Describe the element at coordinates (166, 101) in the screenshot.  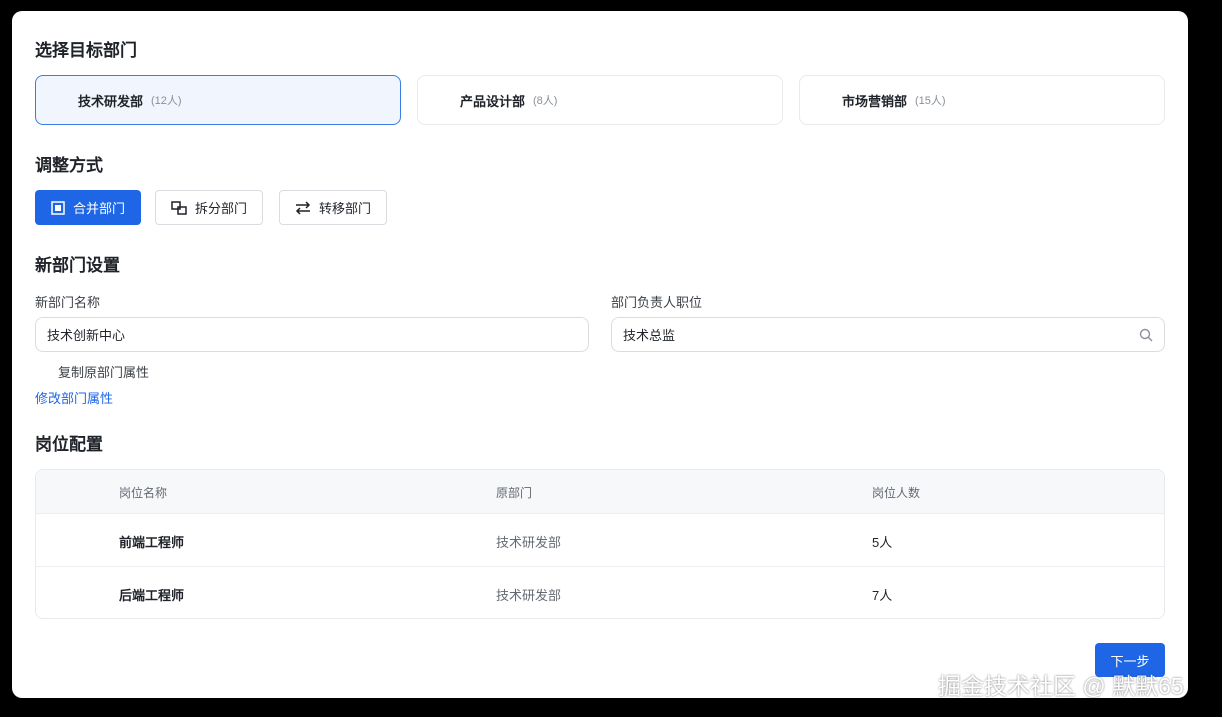
I see `dept-count: (12人)` at that location.